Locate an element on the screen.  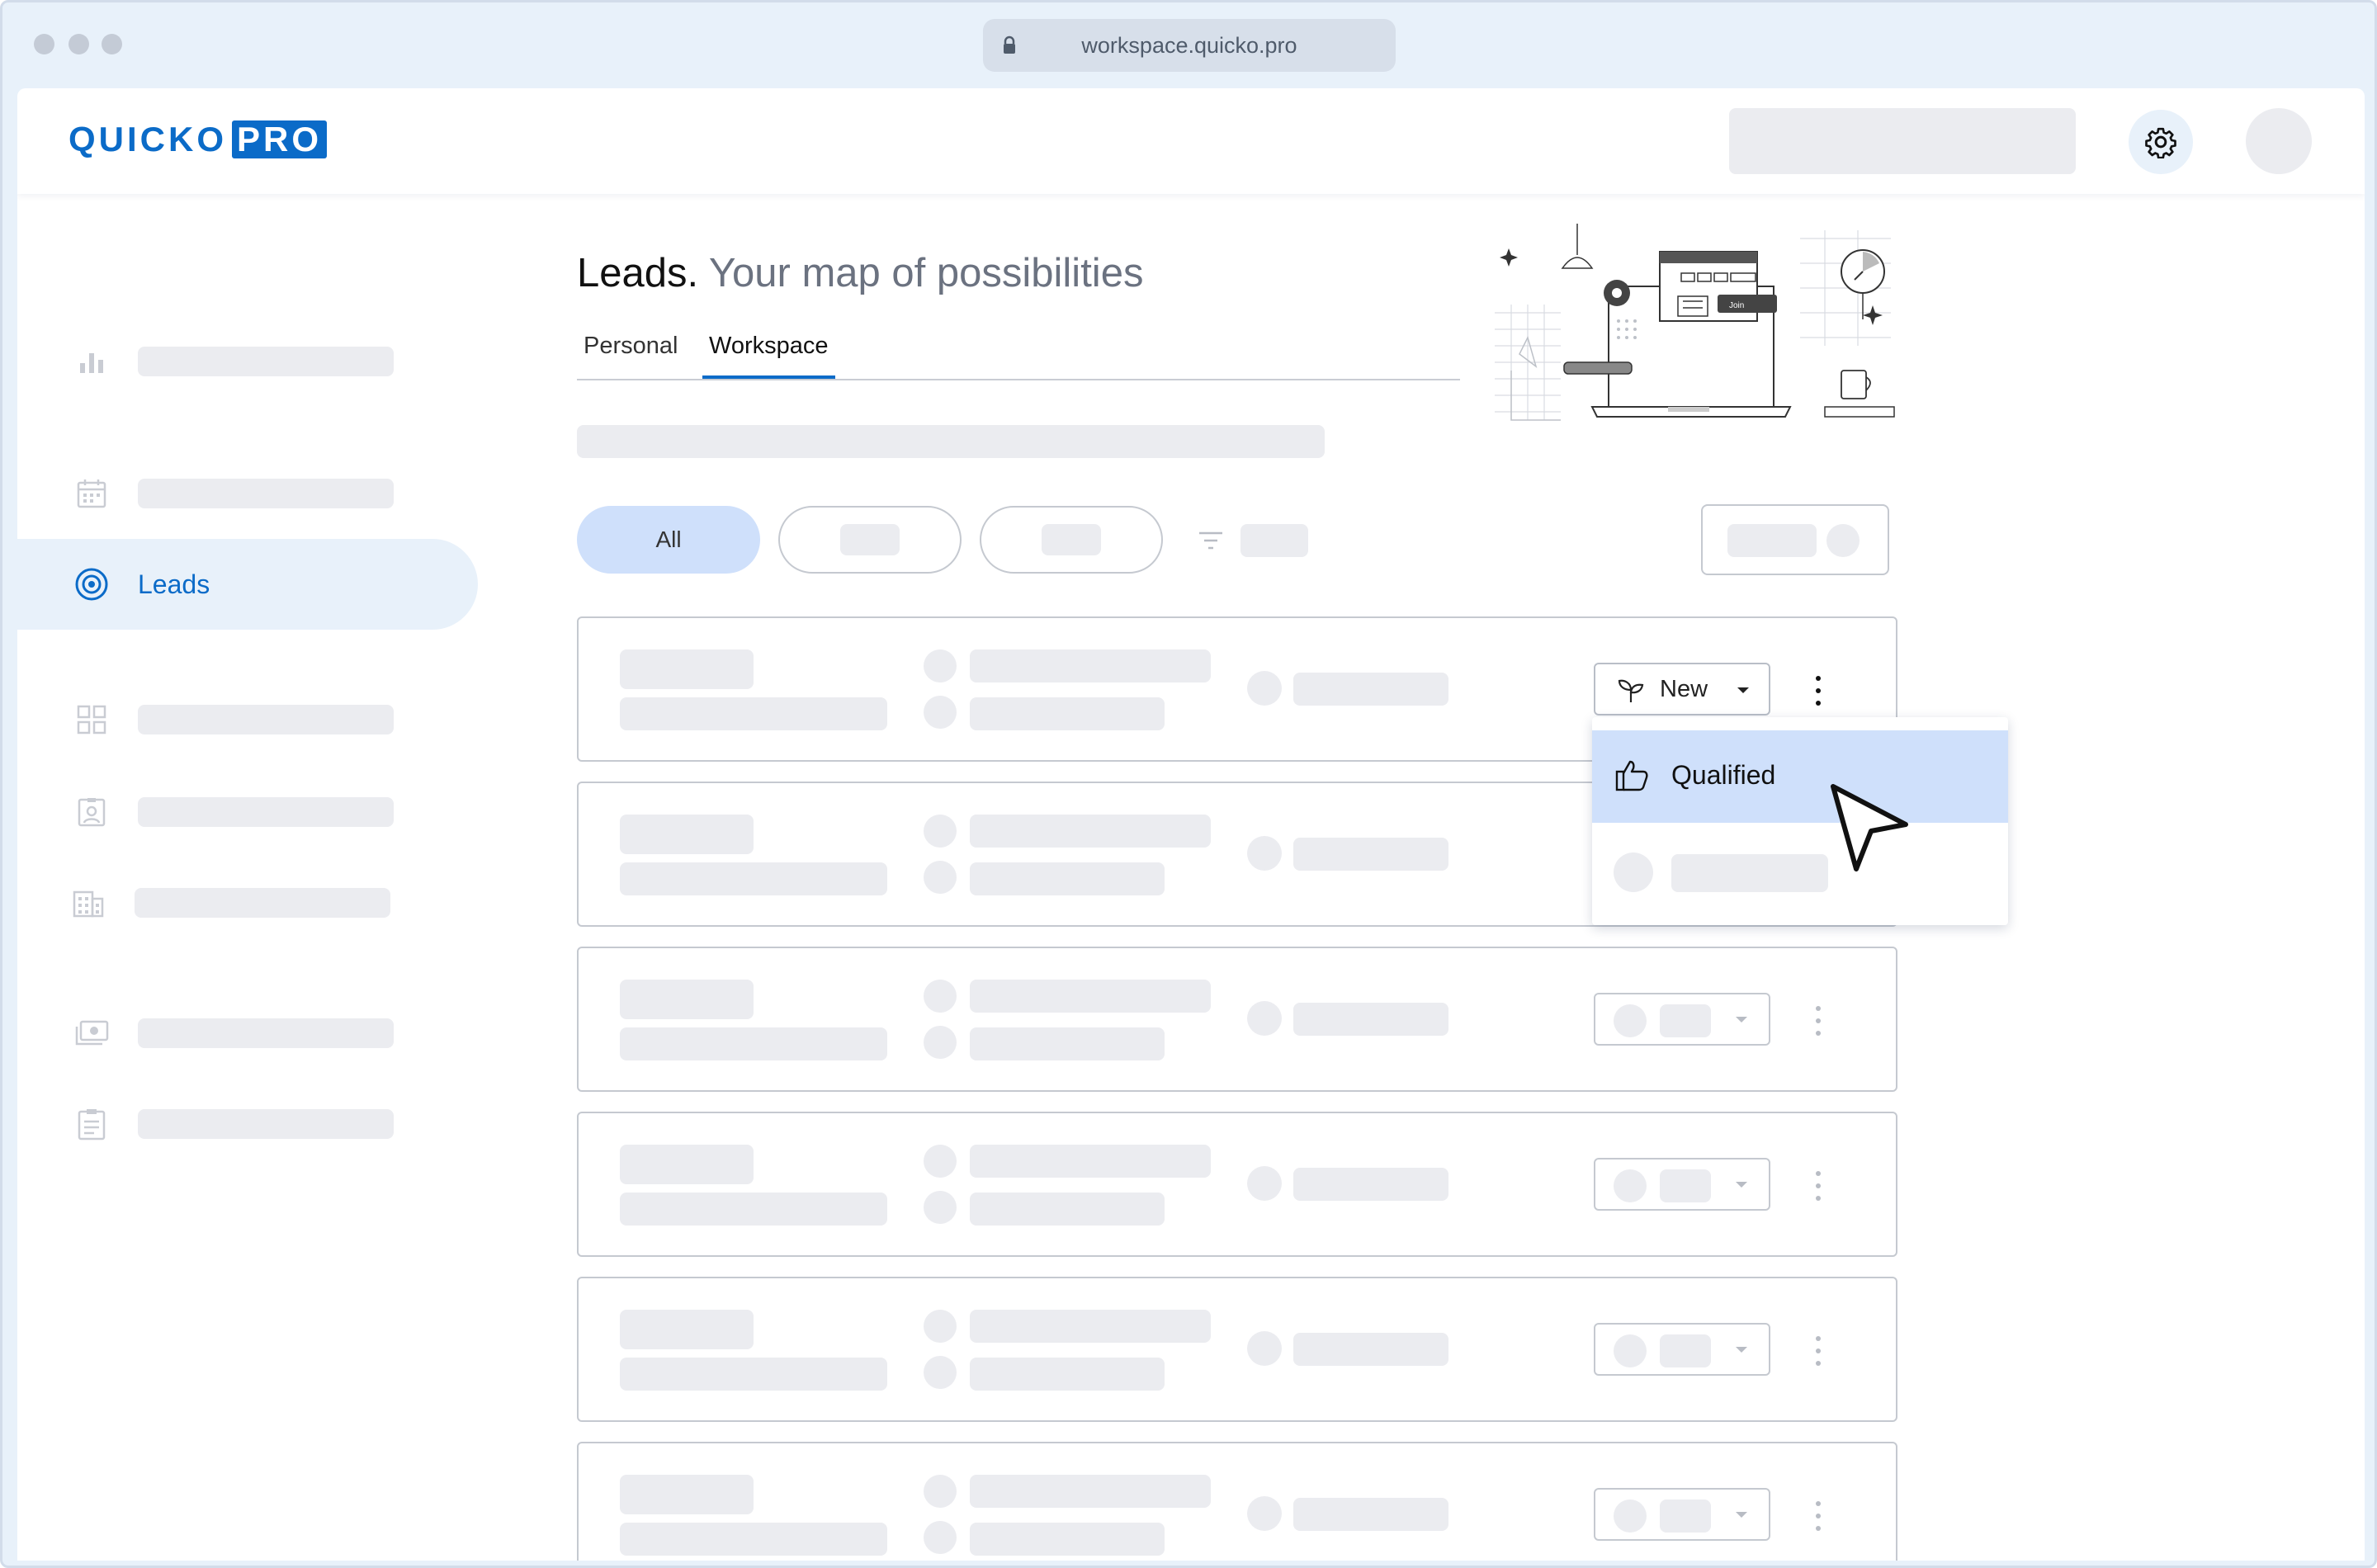
sidebar-item-payments is located at coordinates (248, 1033).